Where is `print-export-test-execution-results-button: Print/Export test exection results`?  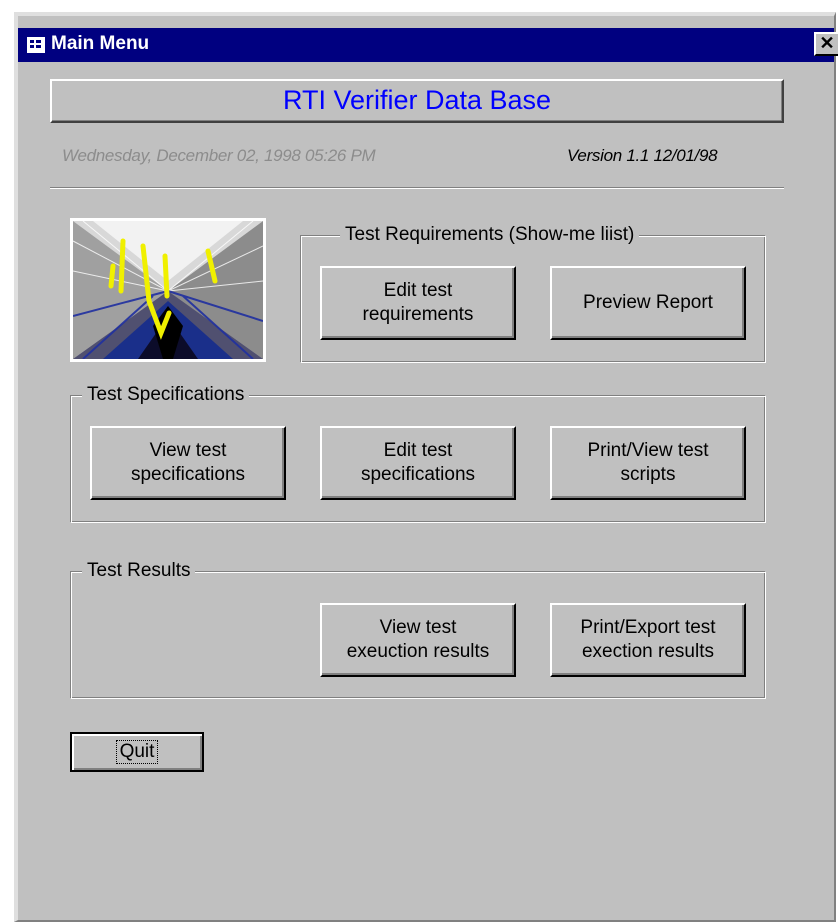 print-export-test-execution-results-button: Print/Export test exection results is located at coordinates (648, 640).